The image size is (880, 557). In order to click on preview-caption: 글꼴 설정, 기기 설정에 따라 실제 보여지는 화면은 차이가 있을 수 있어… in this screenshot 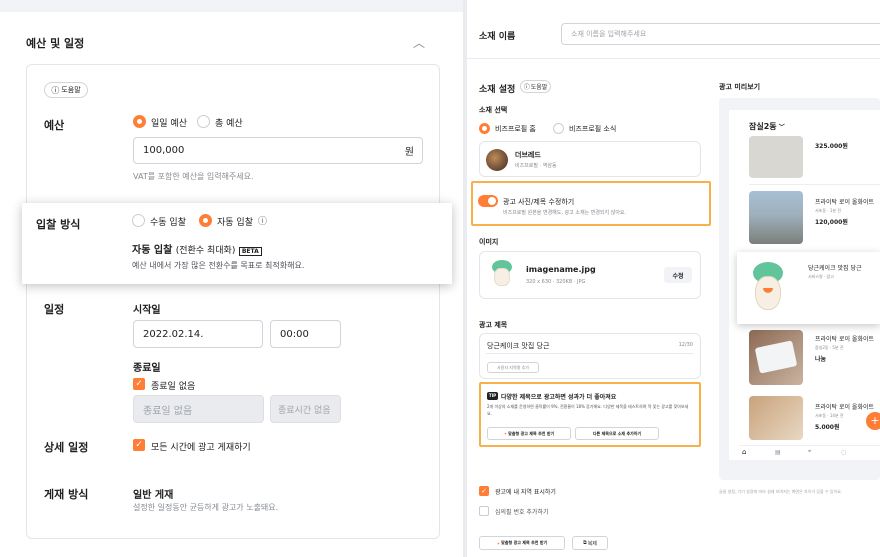, I will do `click(781, 491)`.